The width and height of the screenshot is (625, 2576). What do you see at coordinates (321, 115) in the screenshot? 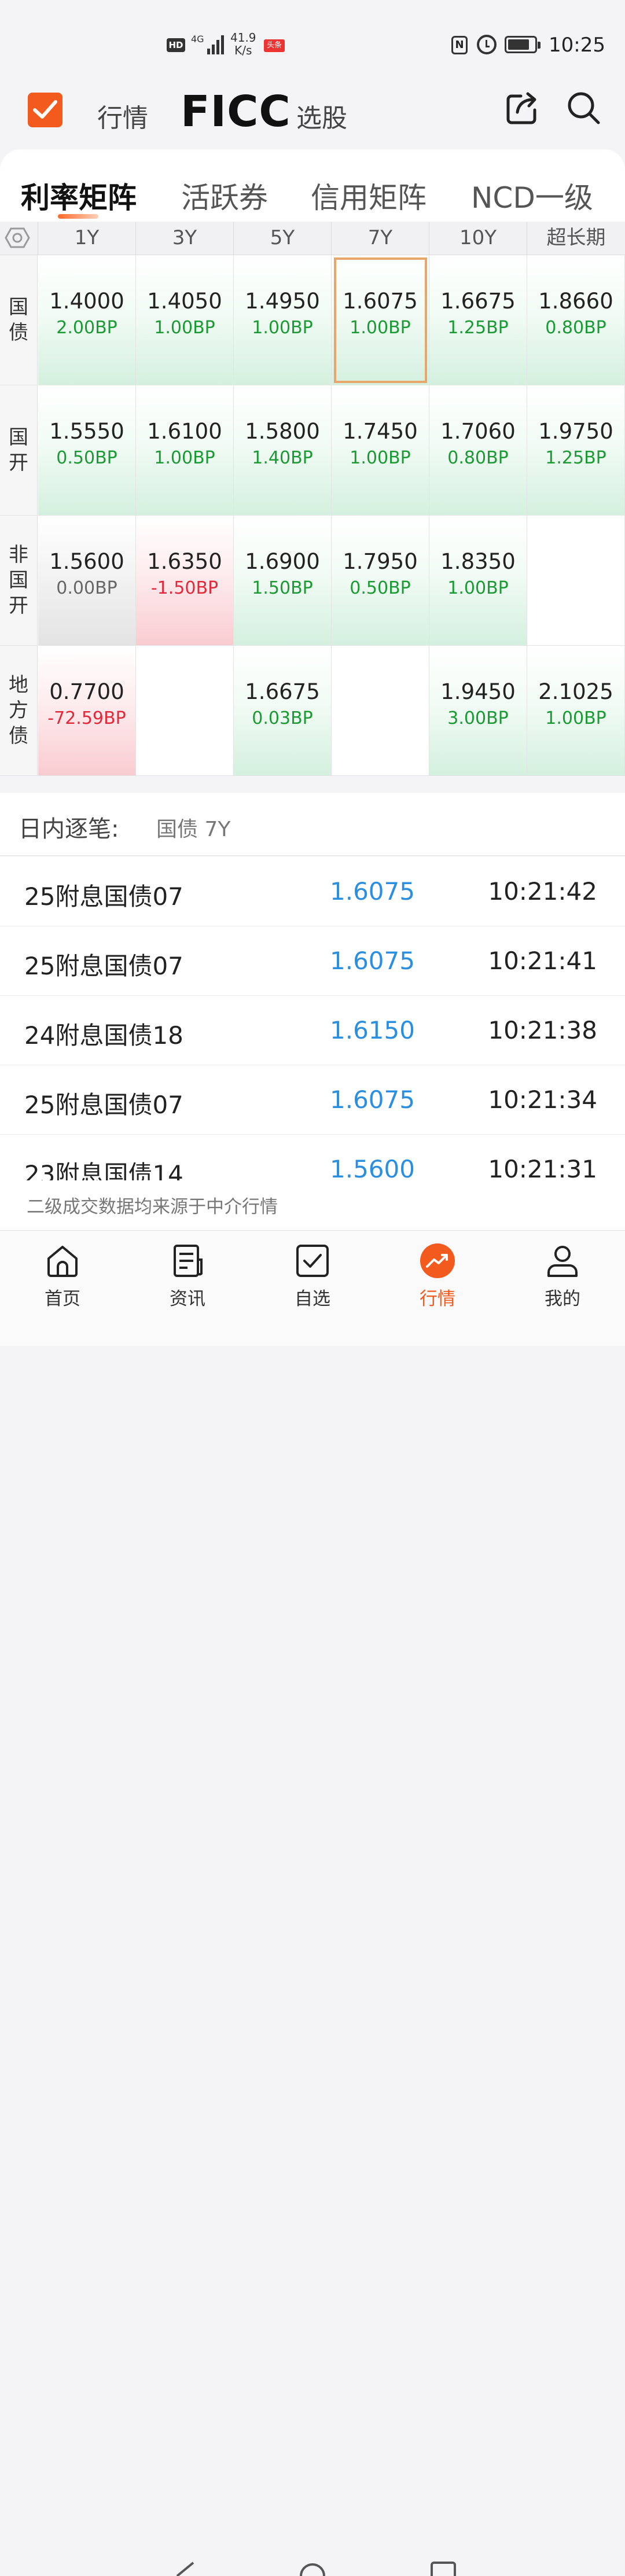
I see `tab-stock-picker: 选股` at bounding box center [321, 115].